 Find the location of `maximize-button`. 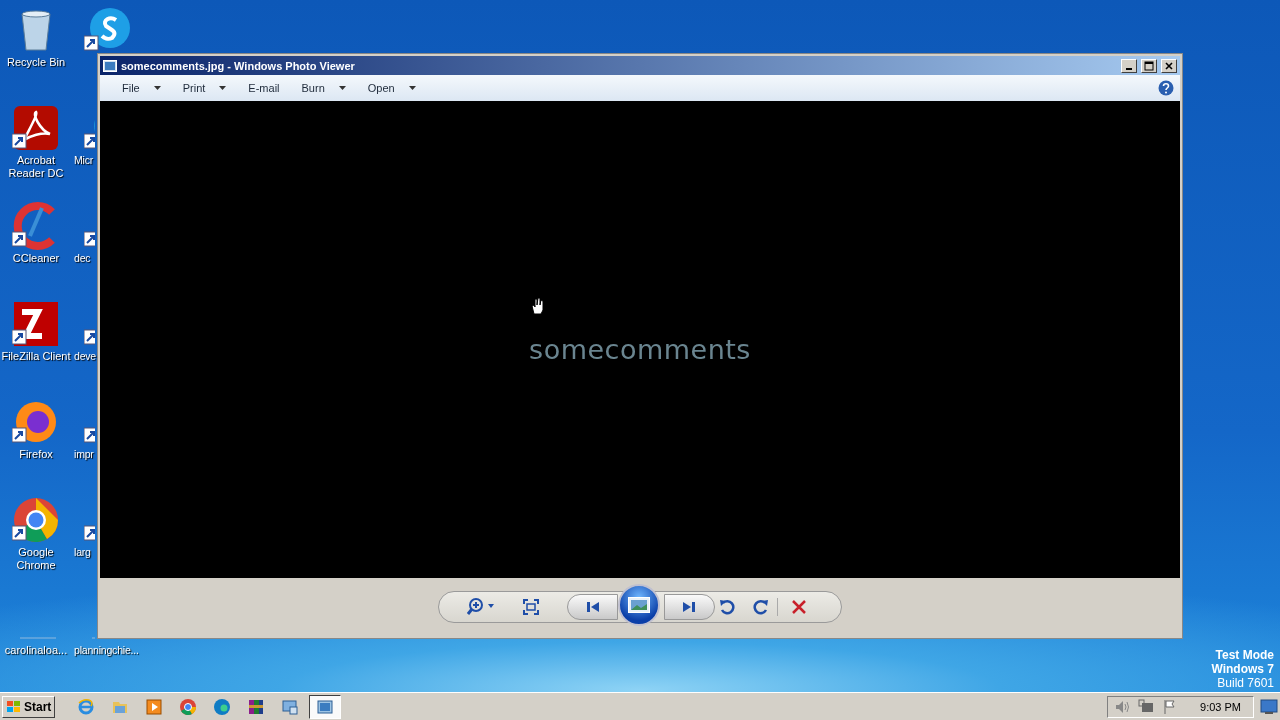

maximize-button is located at coordinates (1149, 65).